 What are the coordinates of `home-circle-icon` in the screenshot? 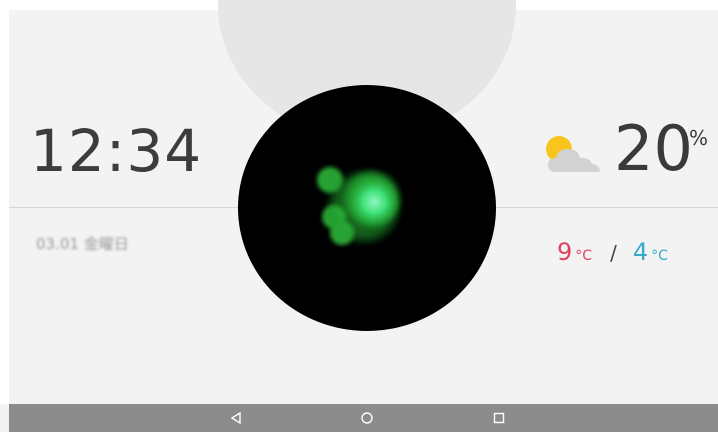 It's located at (367, 418).